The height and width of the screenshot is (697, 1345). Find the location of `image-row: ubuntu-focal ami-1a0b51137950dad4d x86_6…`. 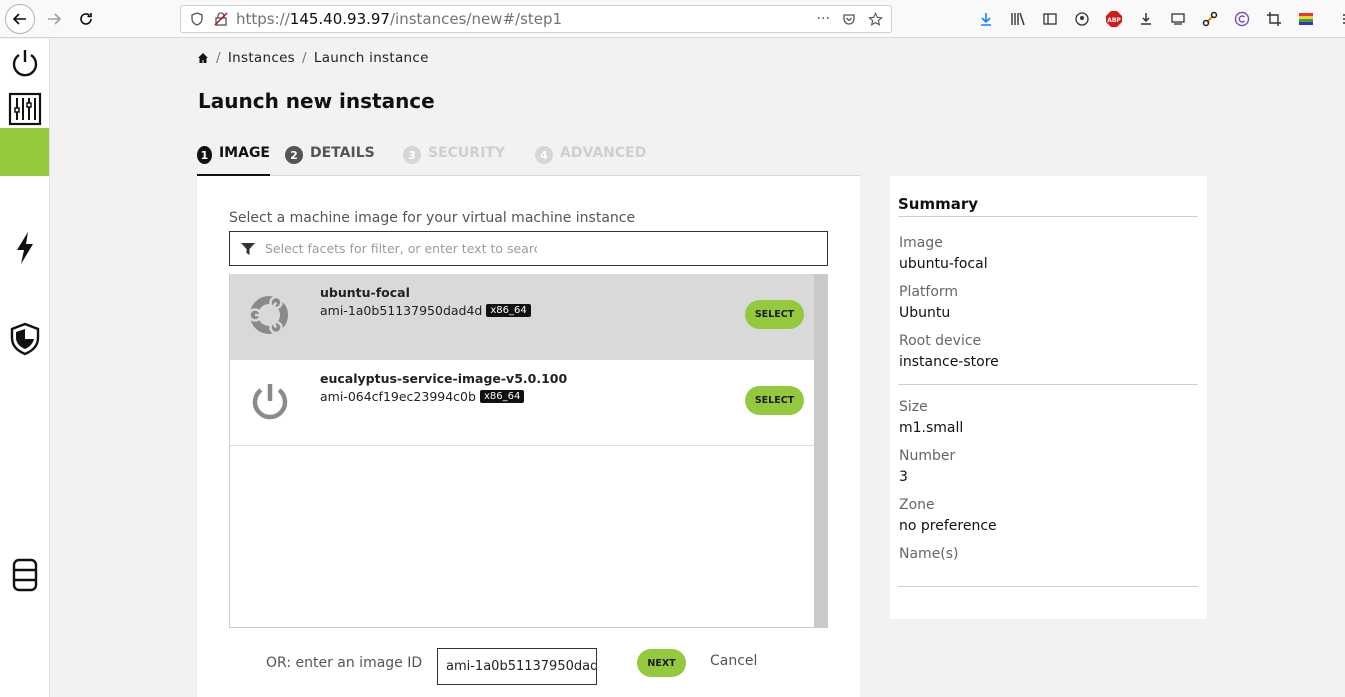

image-row: ubuntu-focal ami-1a0b51137950dad4d x86_6… is located at coordinates (523, 317).